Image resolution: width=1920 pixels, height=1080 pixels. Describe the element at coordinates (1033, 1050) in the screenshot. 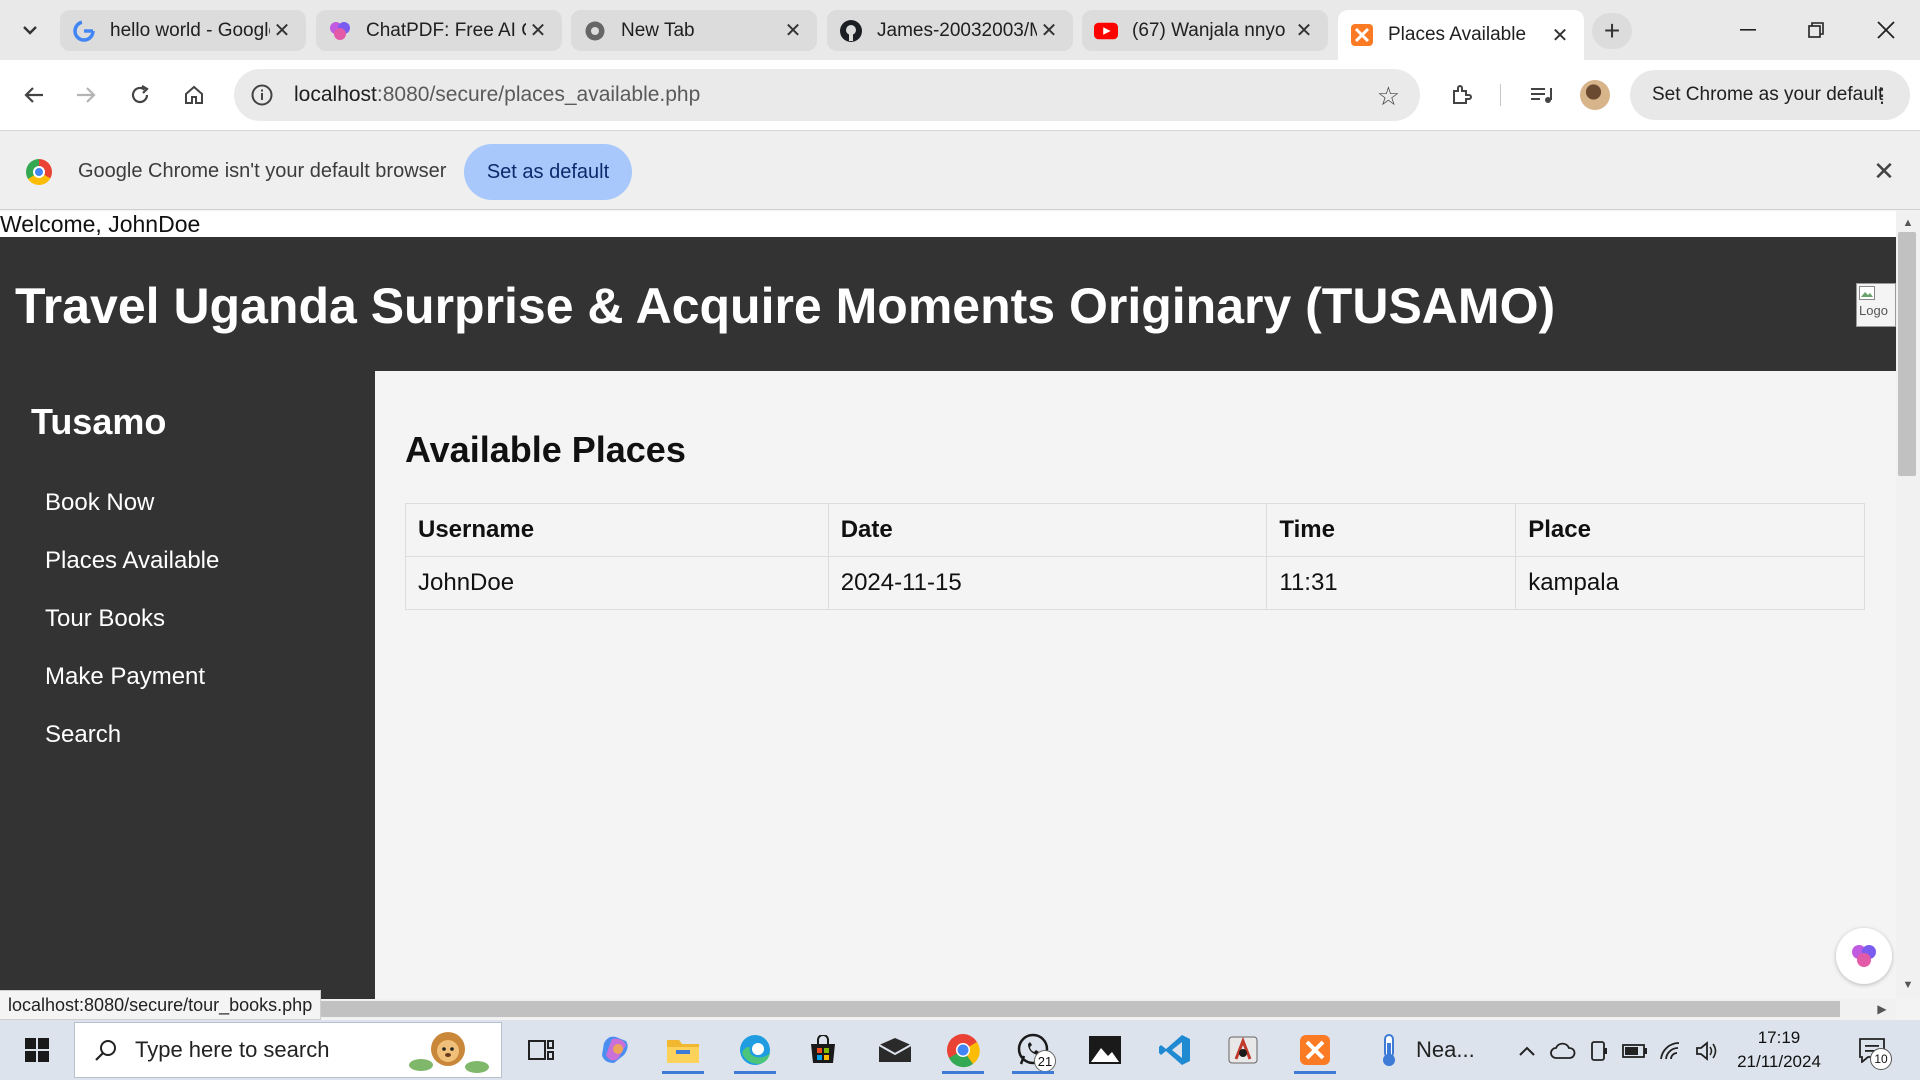

I see `whatsapp-icon: 21` at that location.